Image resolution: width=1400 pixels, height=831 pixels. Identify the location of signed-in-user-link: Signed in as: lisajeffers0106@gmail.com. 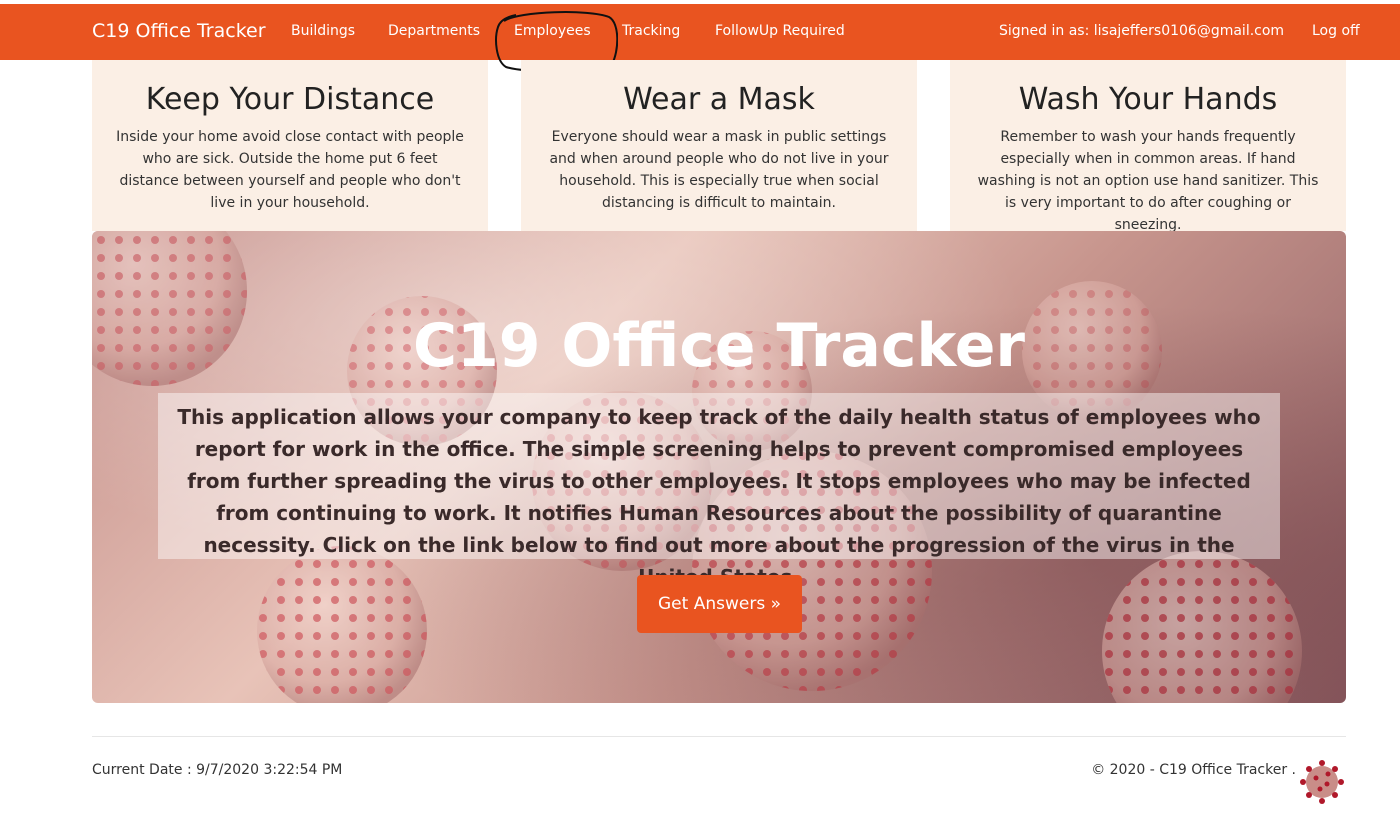
(1141, 31).